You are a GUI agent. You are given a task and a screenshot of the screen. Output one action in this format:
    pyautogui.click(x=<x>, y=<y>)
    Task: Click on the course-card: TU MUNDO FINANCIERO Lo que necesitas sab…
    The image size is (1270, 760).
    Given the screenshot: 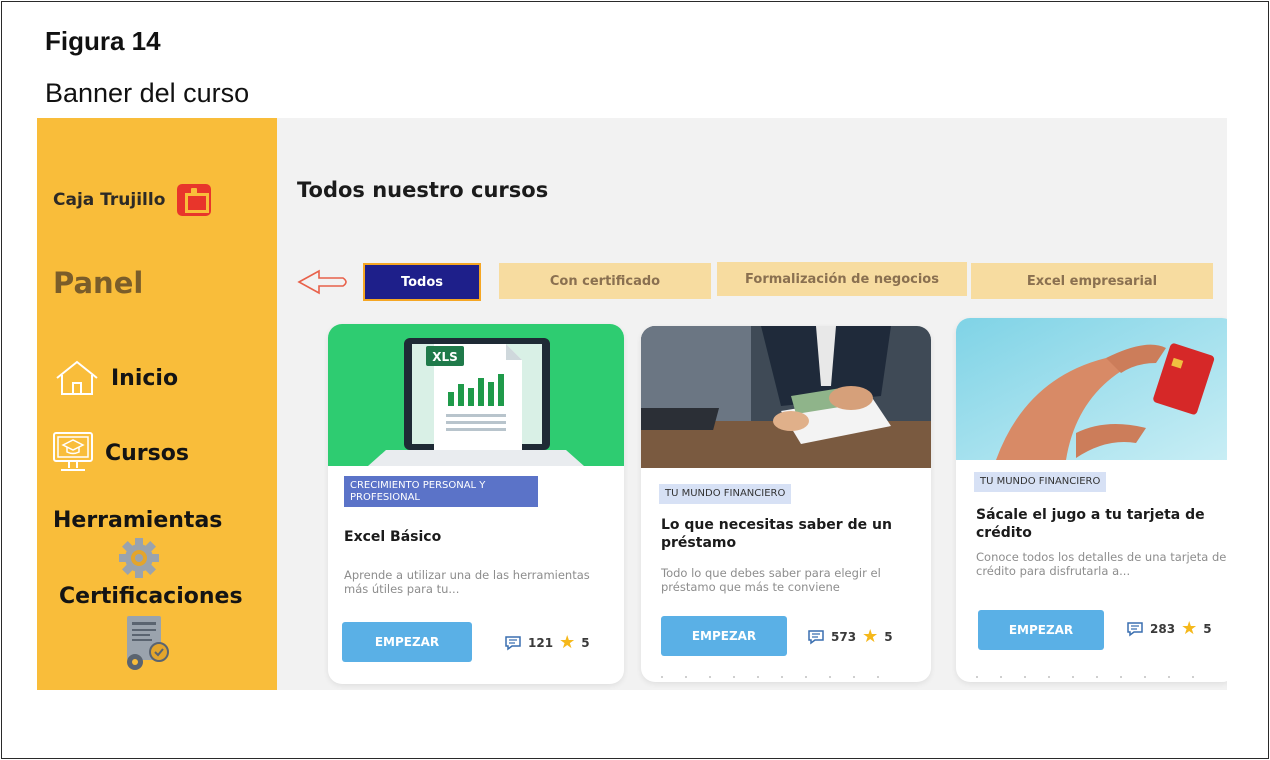 What is the action you would take?
    pyautogui.click(x=786, y=504)
    